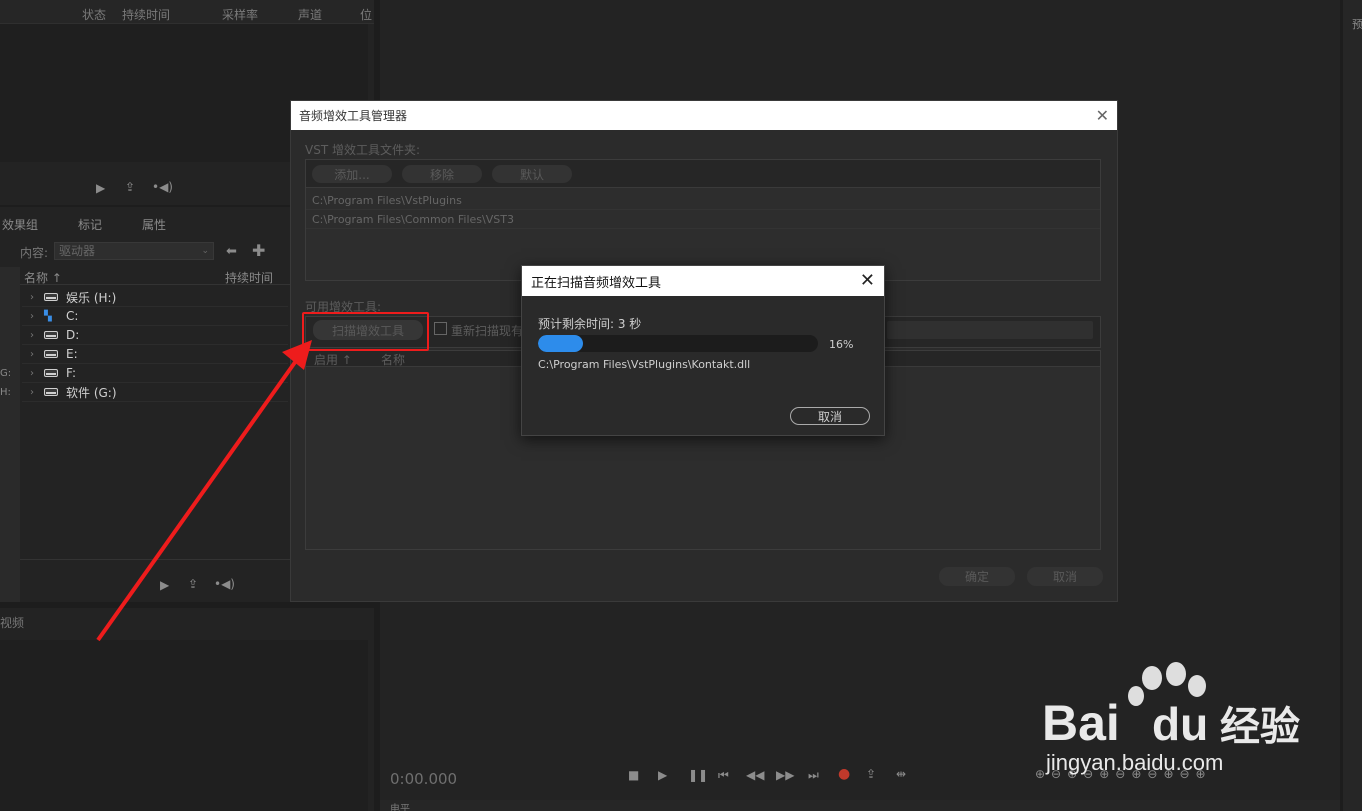 This screenshot has height=811, width=1362. I want to click on list-item: › ▚ C:, so click(155, 316).